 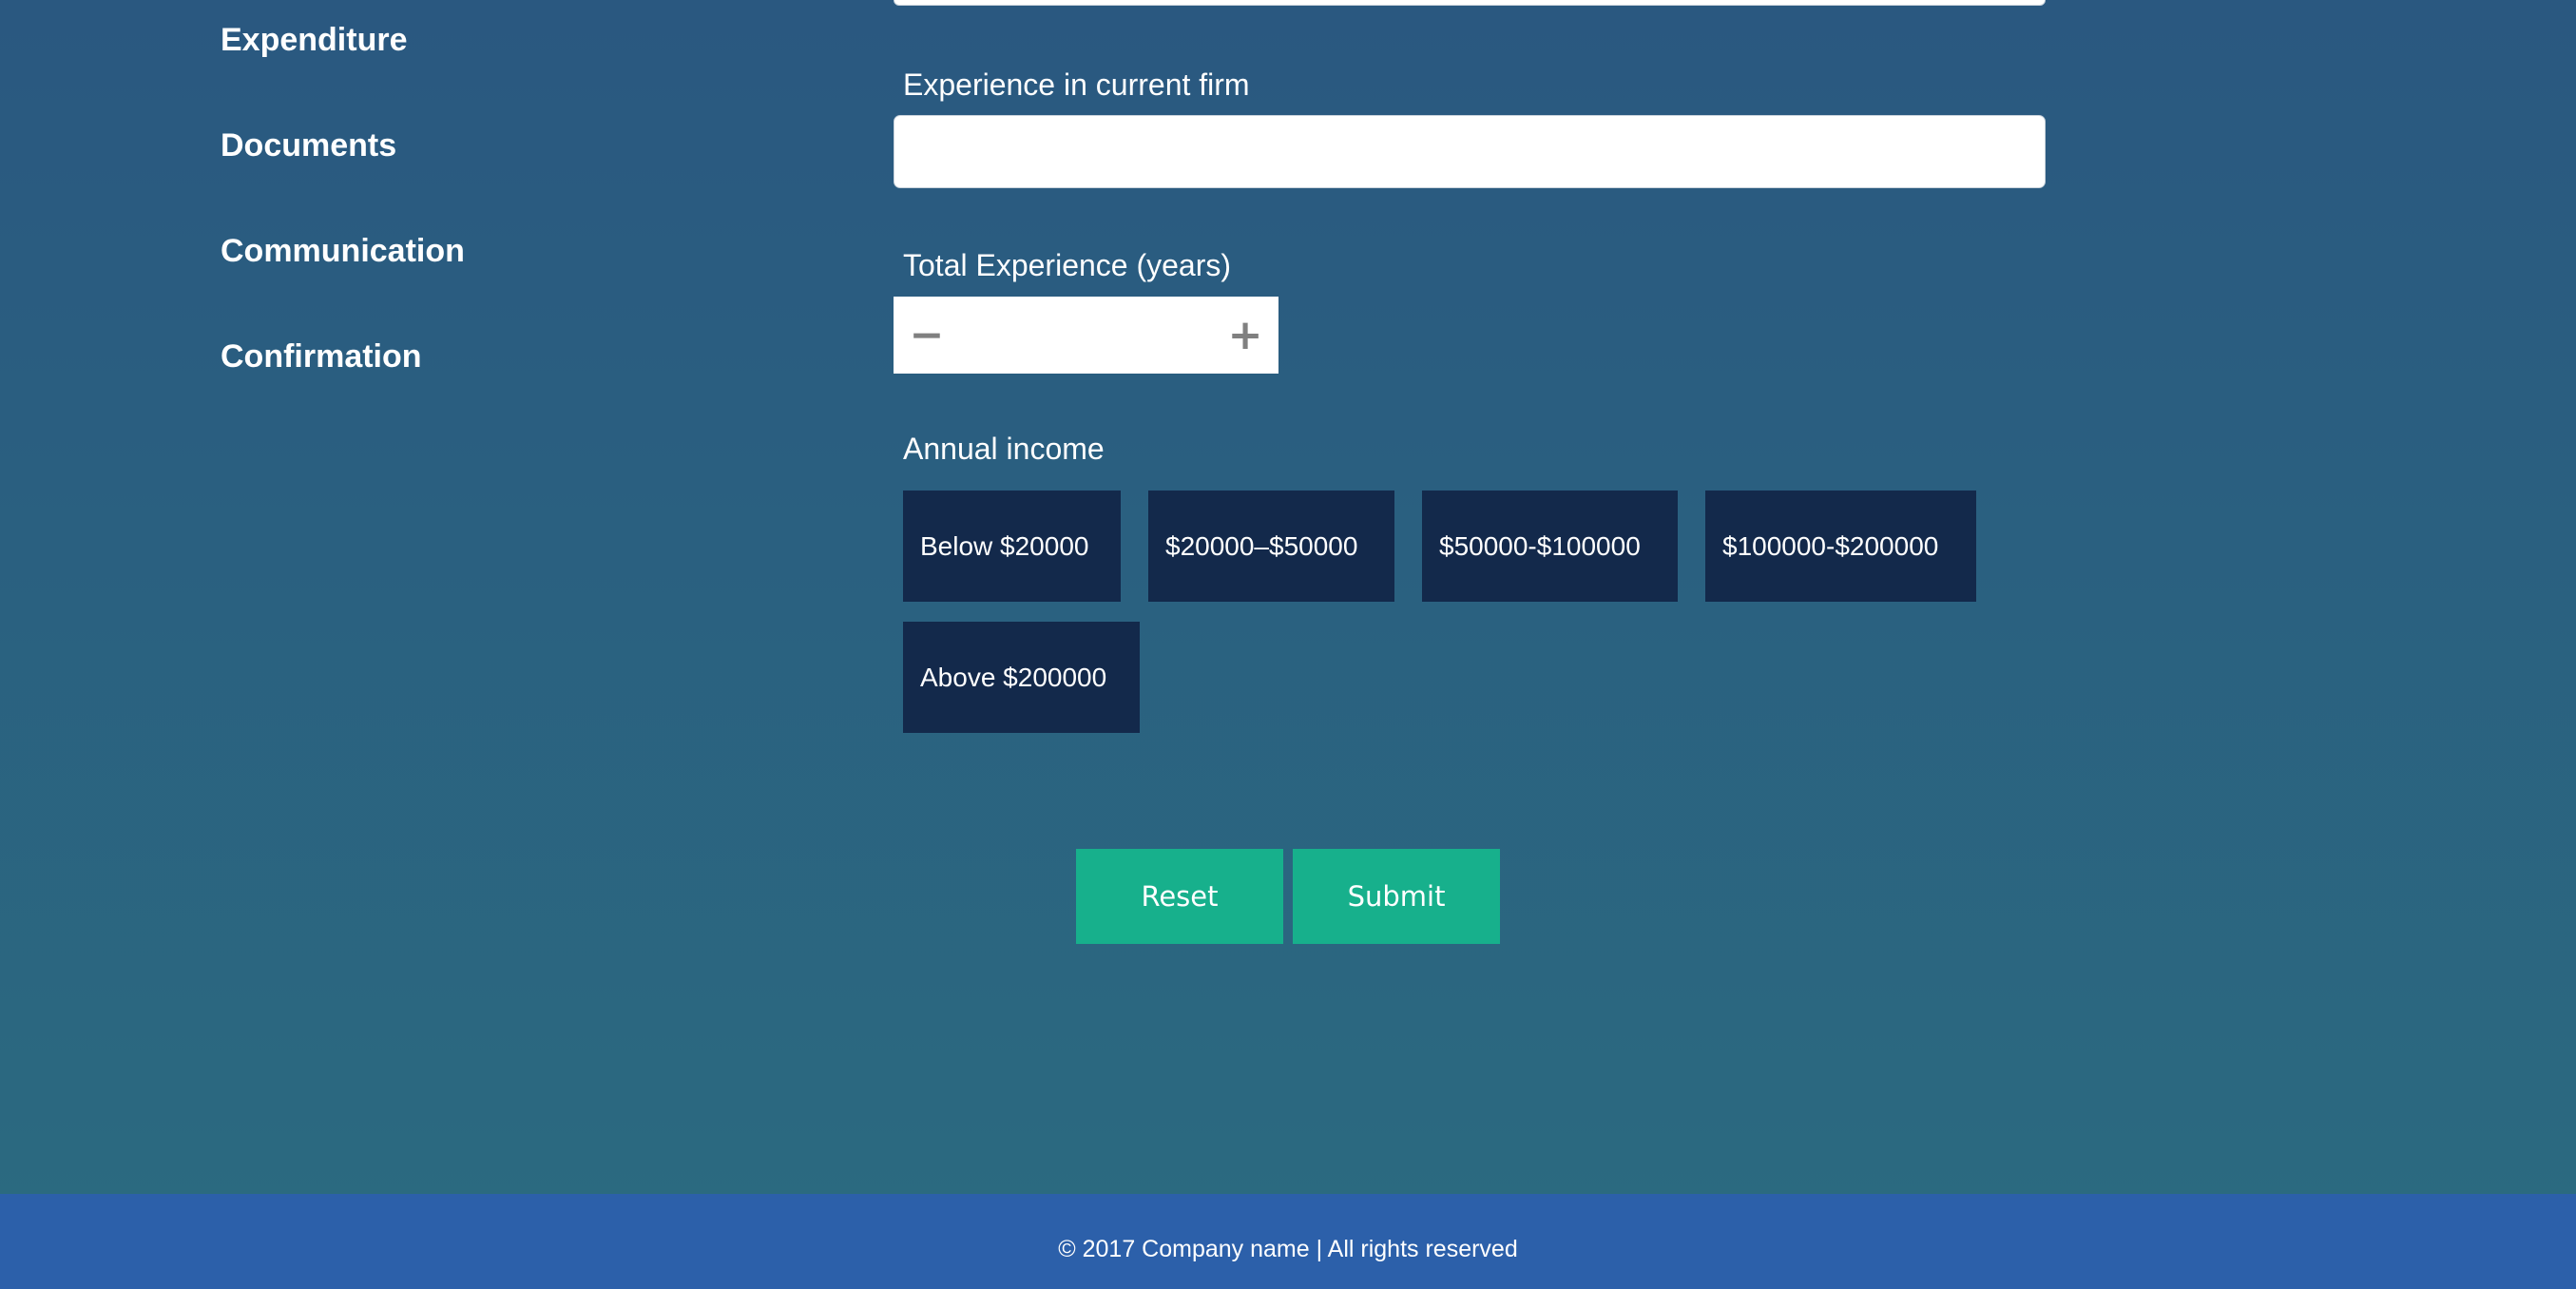 I want to click on increment-button: +, so click(x=1245, y=335).